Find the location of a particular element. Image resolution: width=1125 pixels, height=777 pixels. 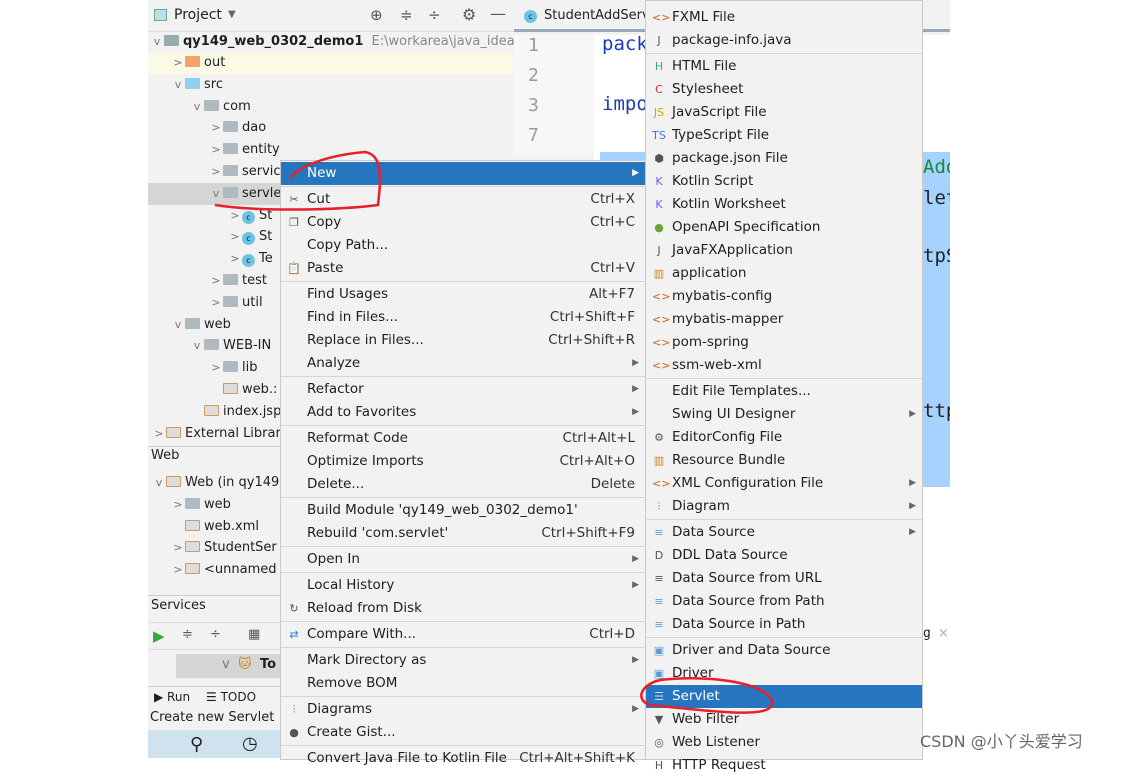

annotation-new-circle is located at coordinates (298, 180).